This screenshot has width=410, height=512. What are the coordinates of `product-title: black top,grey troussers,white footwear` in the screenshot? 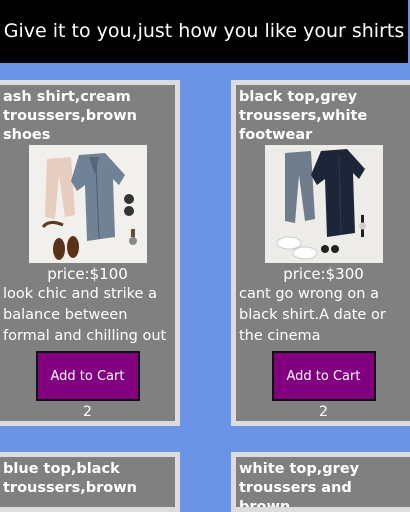 It's located at (303, 116).